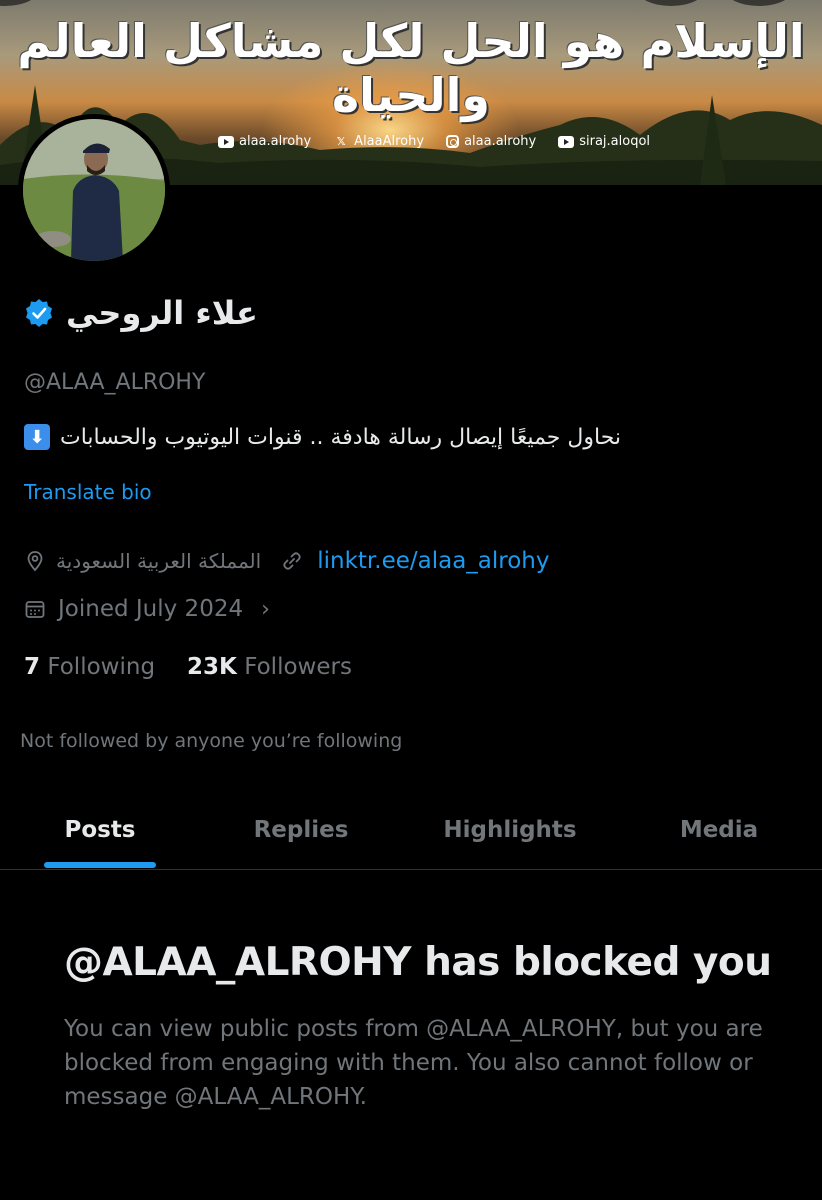 Image resolution: width=822 pixels, height=1200 pixels. Describe the element at coordinates (211, 741) in the screenshot. I see `not-followed-notice: Not followed by anyone you’re following` at that location.